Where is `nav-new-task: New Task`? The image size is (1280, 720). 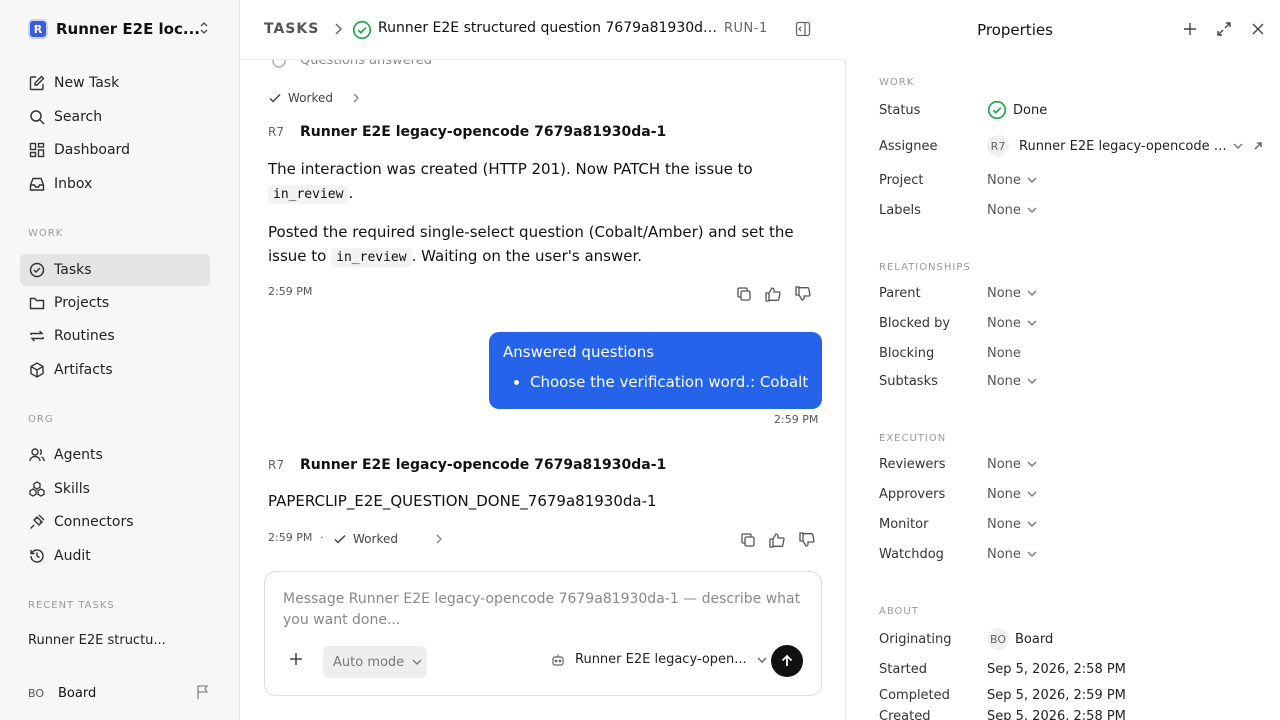 nav-new-task: New Task is located at coordinates (115, 83).